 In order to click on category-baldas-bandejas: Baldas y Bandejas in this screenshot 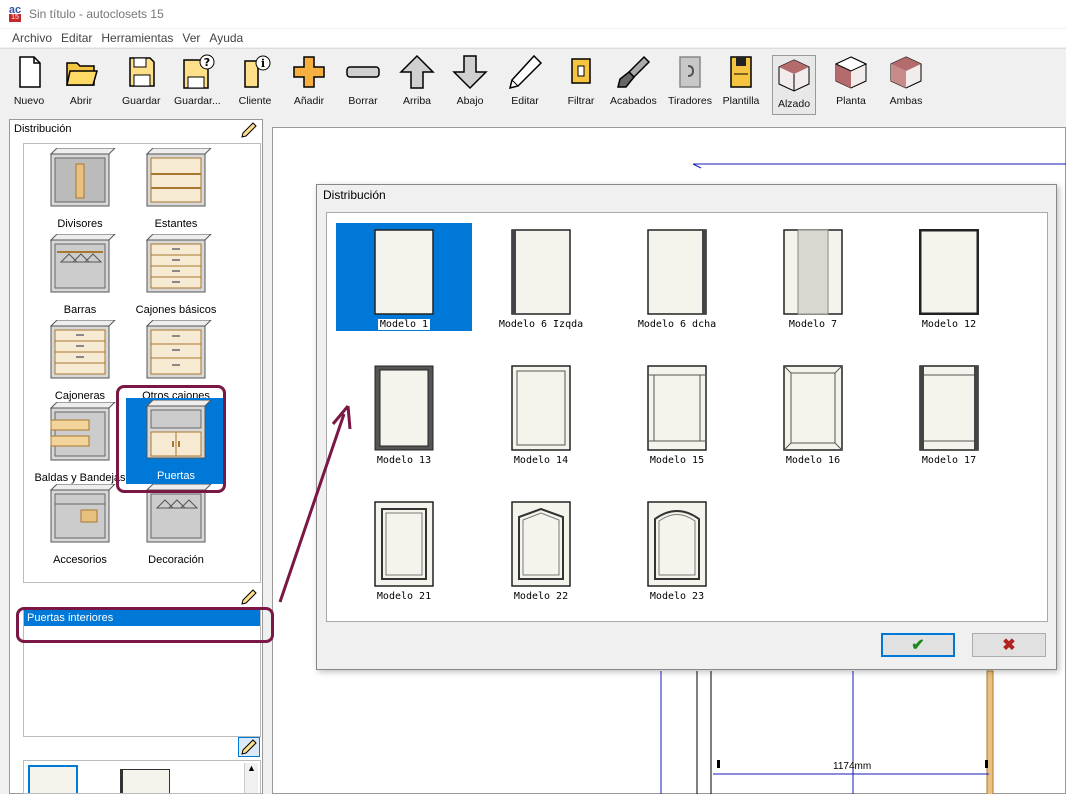, I will do `click(80, 442)`.